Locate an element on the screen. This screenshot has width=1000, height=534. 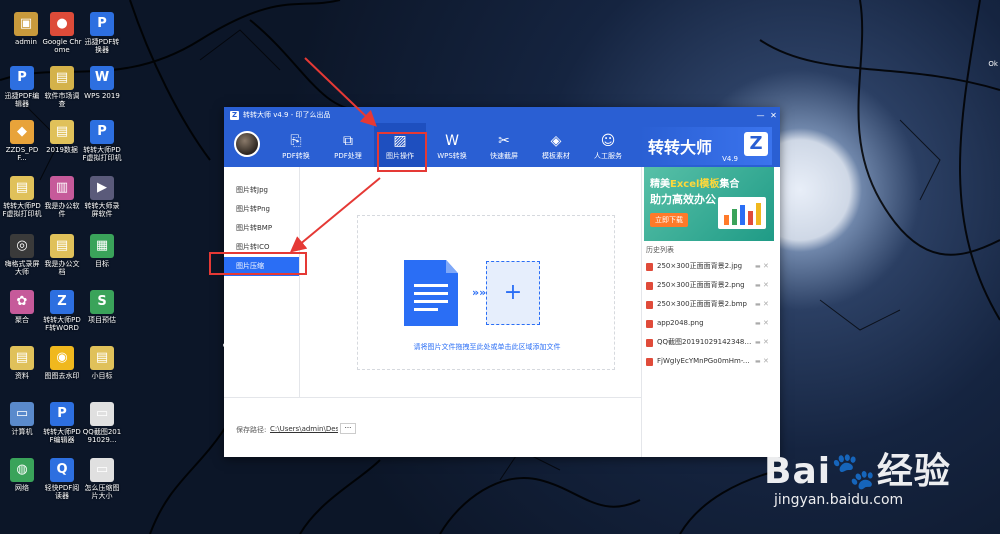
corner-label: Ok is located at coordinates (993, 64).